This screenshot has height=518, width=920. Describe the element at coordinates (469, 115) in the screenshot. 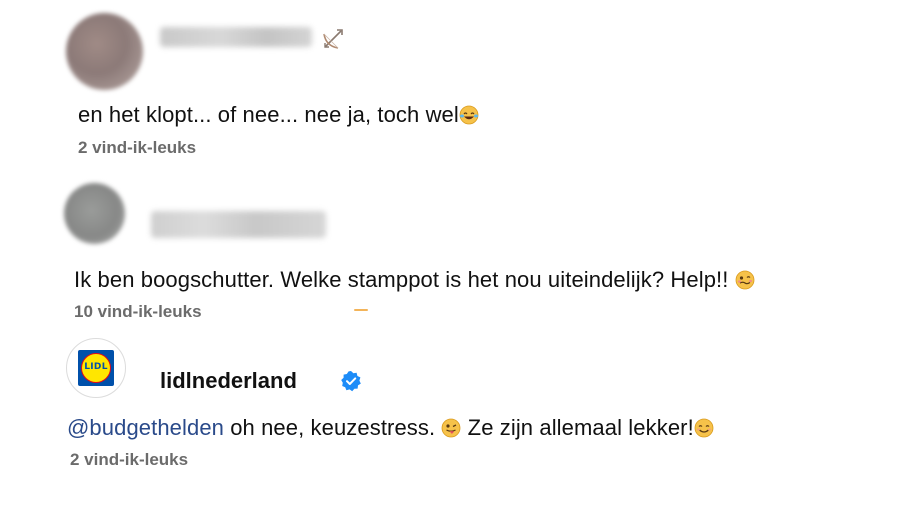

I see `tears-of-joy-emoji-icon` at that location.